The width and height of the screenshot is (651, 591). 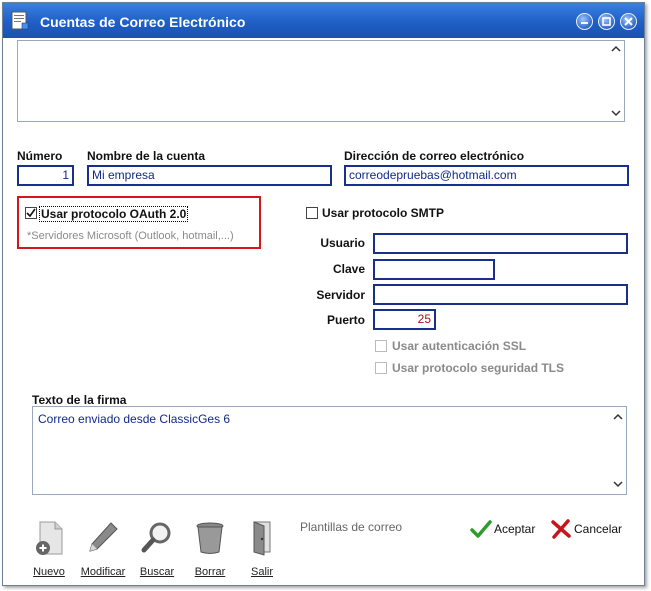 What do you see at coordinates (616, 81) in the screenshot?
I see `memo-scrollbar` at bounding box center [616, 81].